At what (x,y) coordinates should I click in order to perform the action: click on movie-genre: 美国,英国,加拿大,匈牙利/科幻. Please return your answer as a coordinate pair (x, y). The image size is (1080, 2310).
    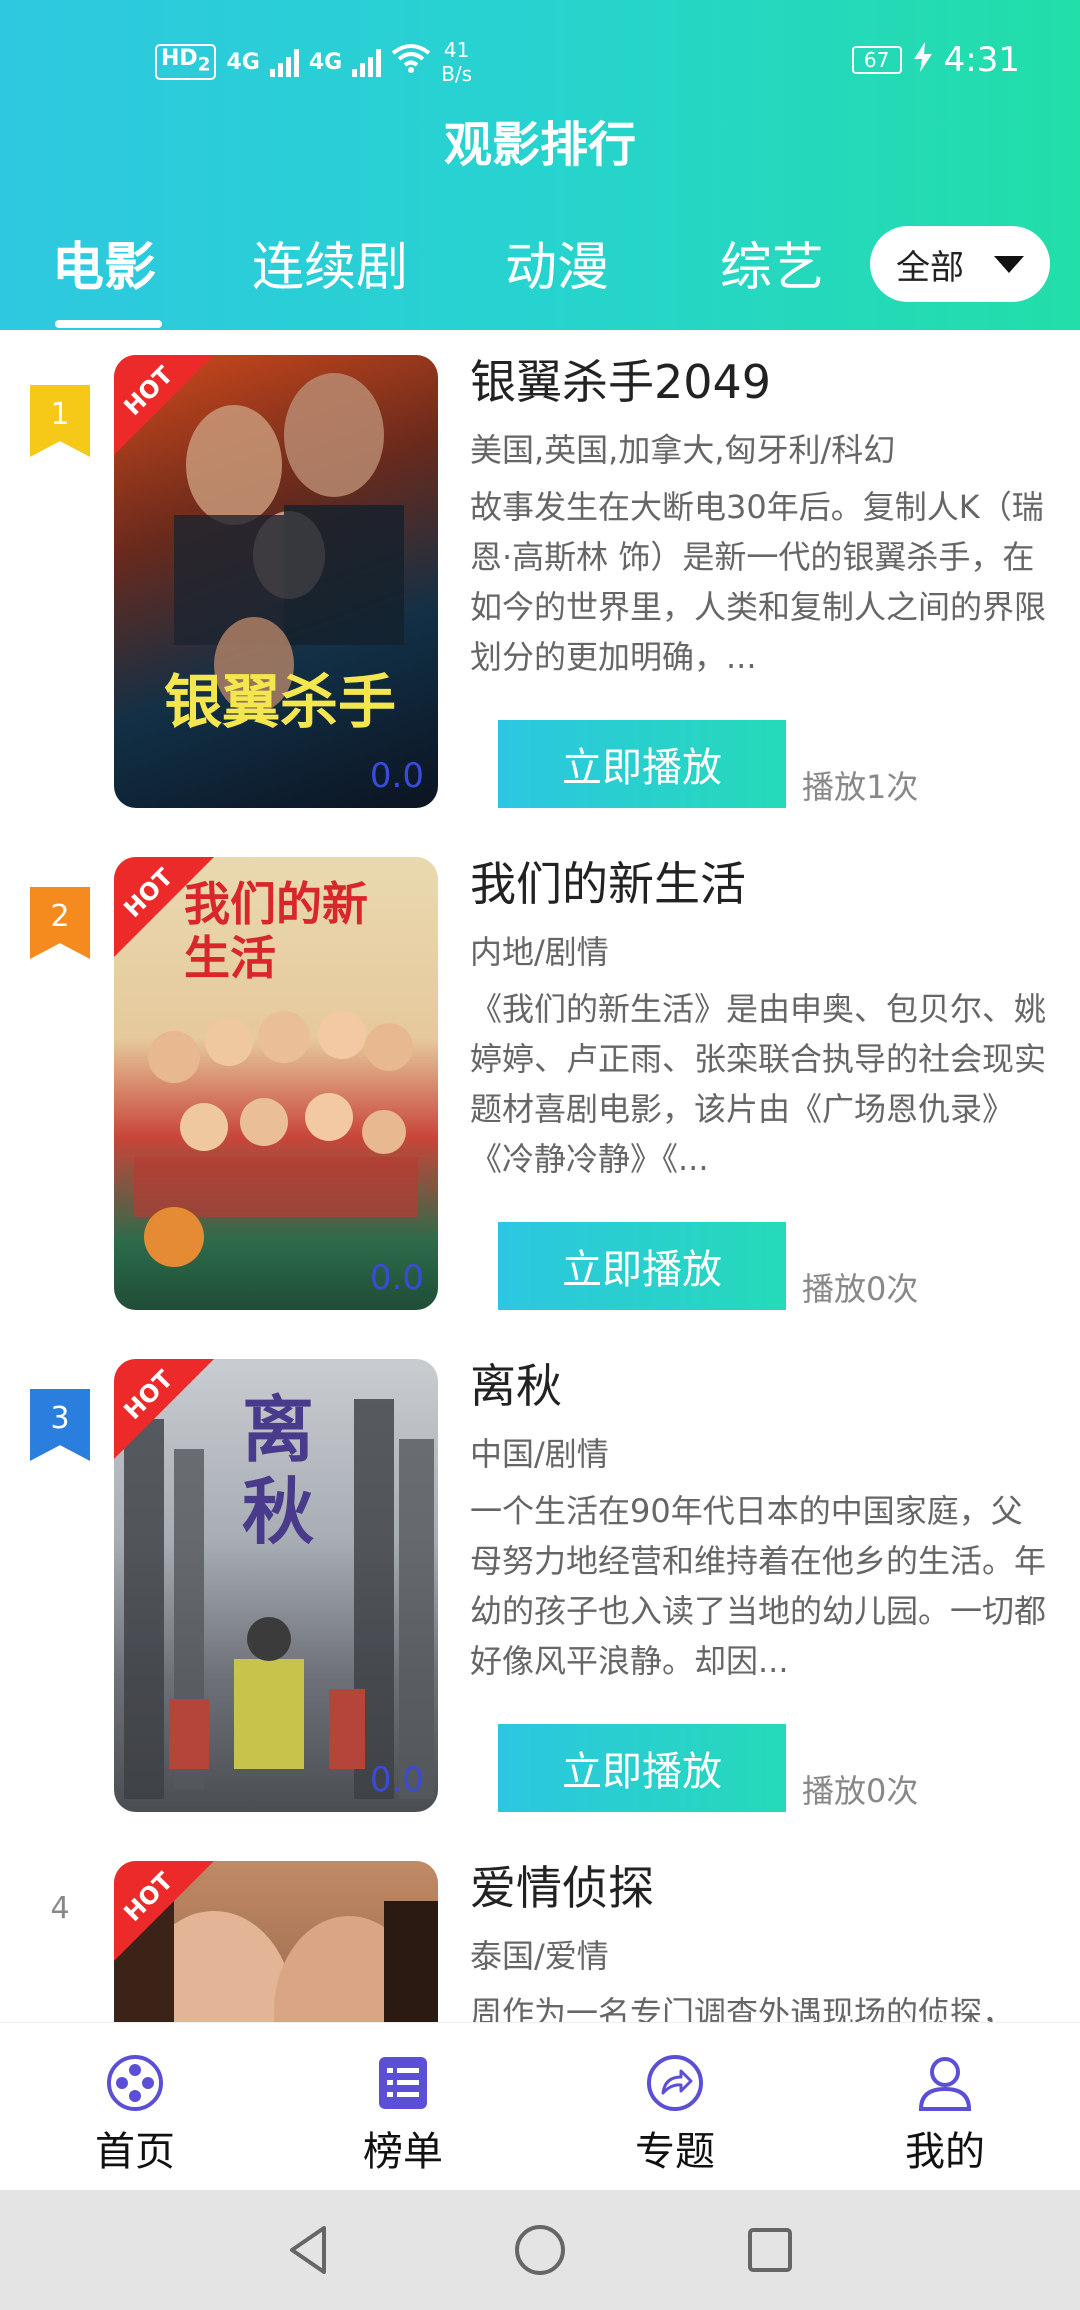
    Looking at the image, I should click on (683, 450).